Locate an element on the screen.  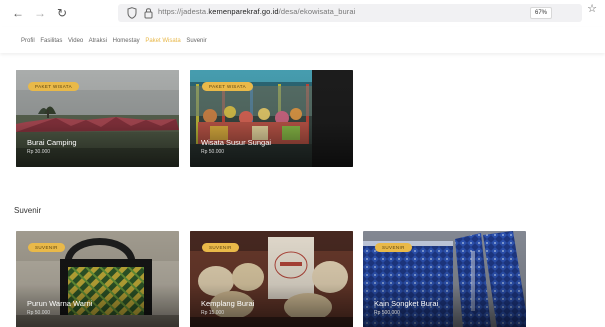
lock-icon is located at coordinates (148, 13).